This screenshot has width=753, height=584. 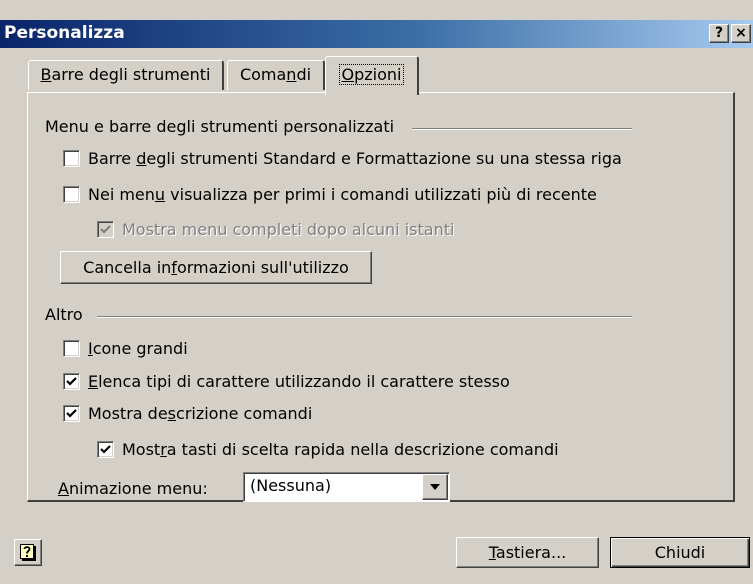 What do you see at coordinates (71, 194) in the screenshot?
I see `recent-commands-first-checkbox` at bounding box center [71, 194].